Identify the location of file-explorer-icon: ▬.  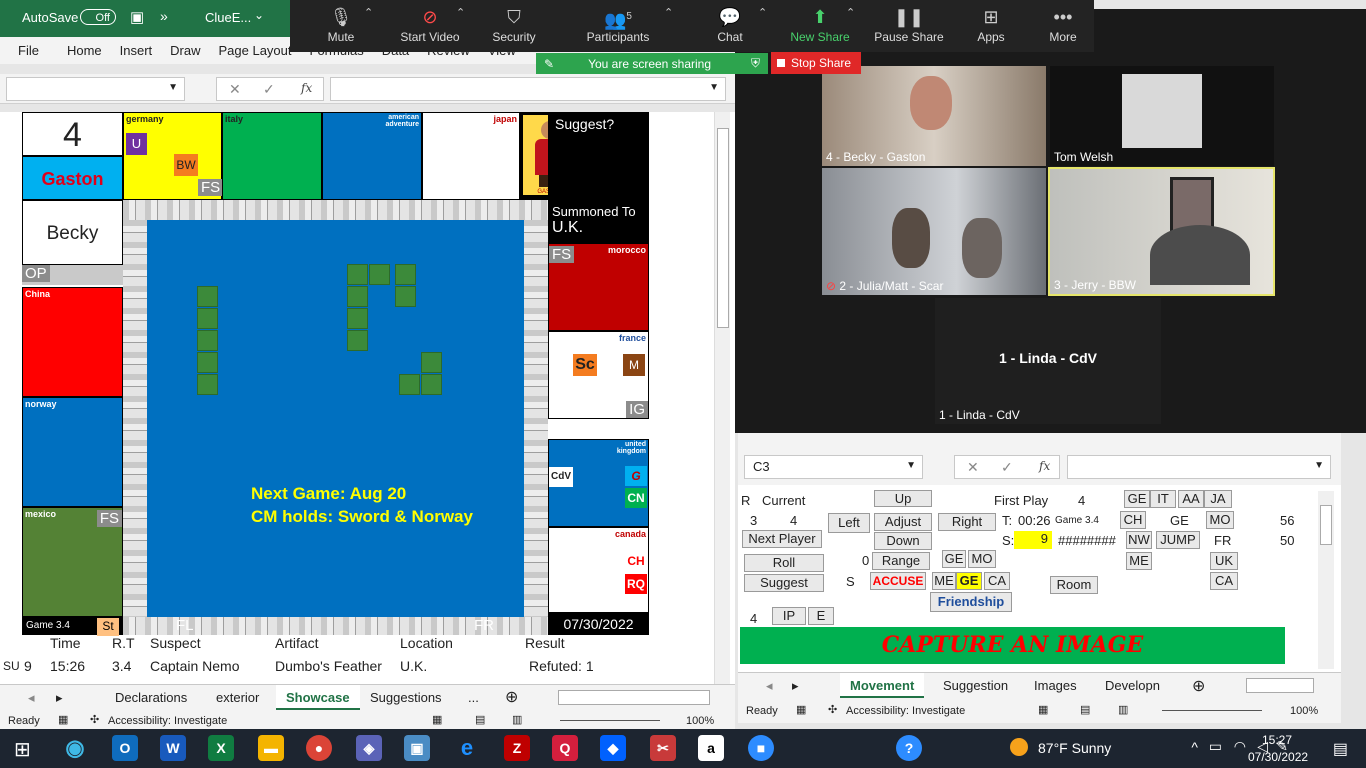
(271, 748).